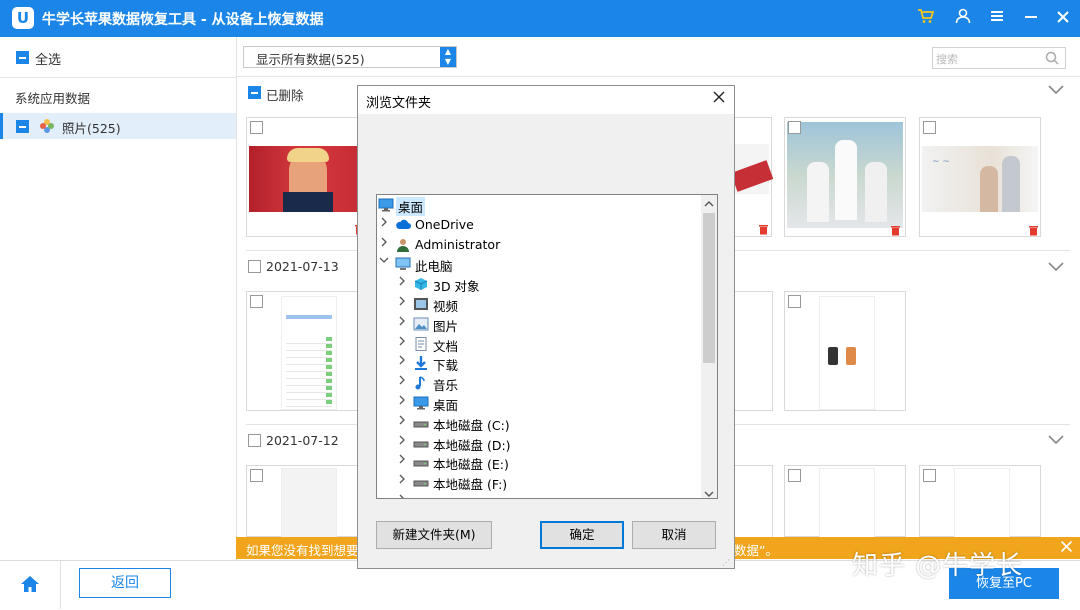  Describe the element at coordinates (540, 324) in the screenshot. I see `tree-item: 图片` at that location.